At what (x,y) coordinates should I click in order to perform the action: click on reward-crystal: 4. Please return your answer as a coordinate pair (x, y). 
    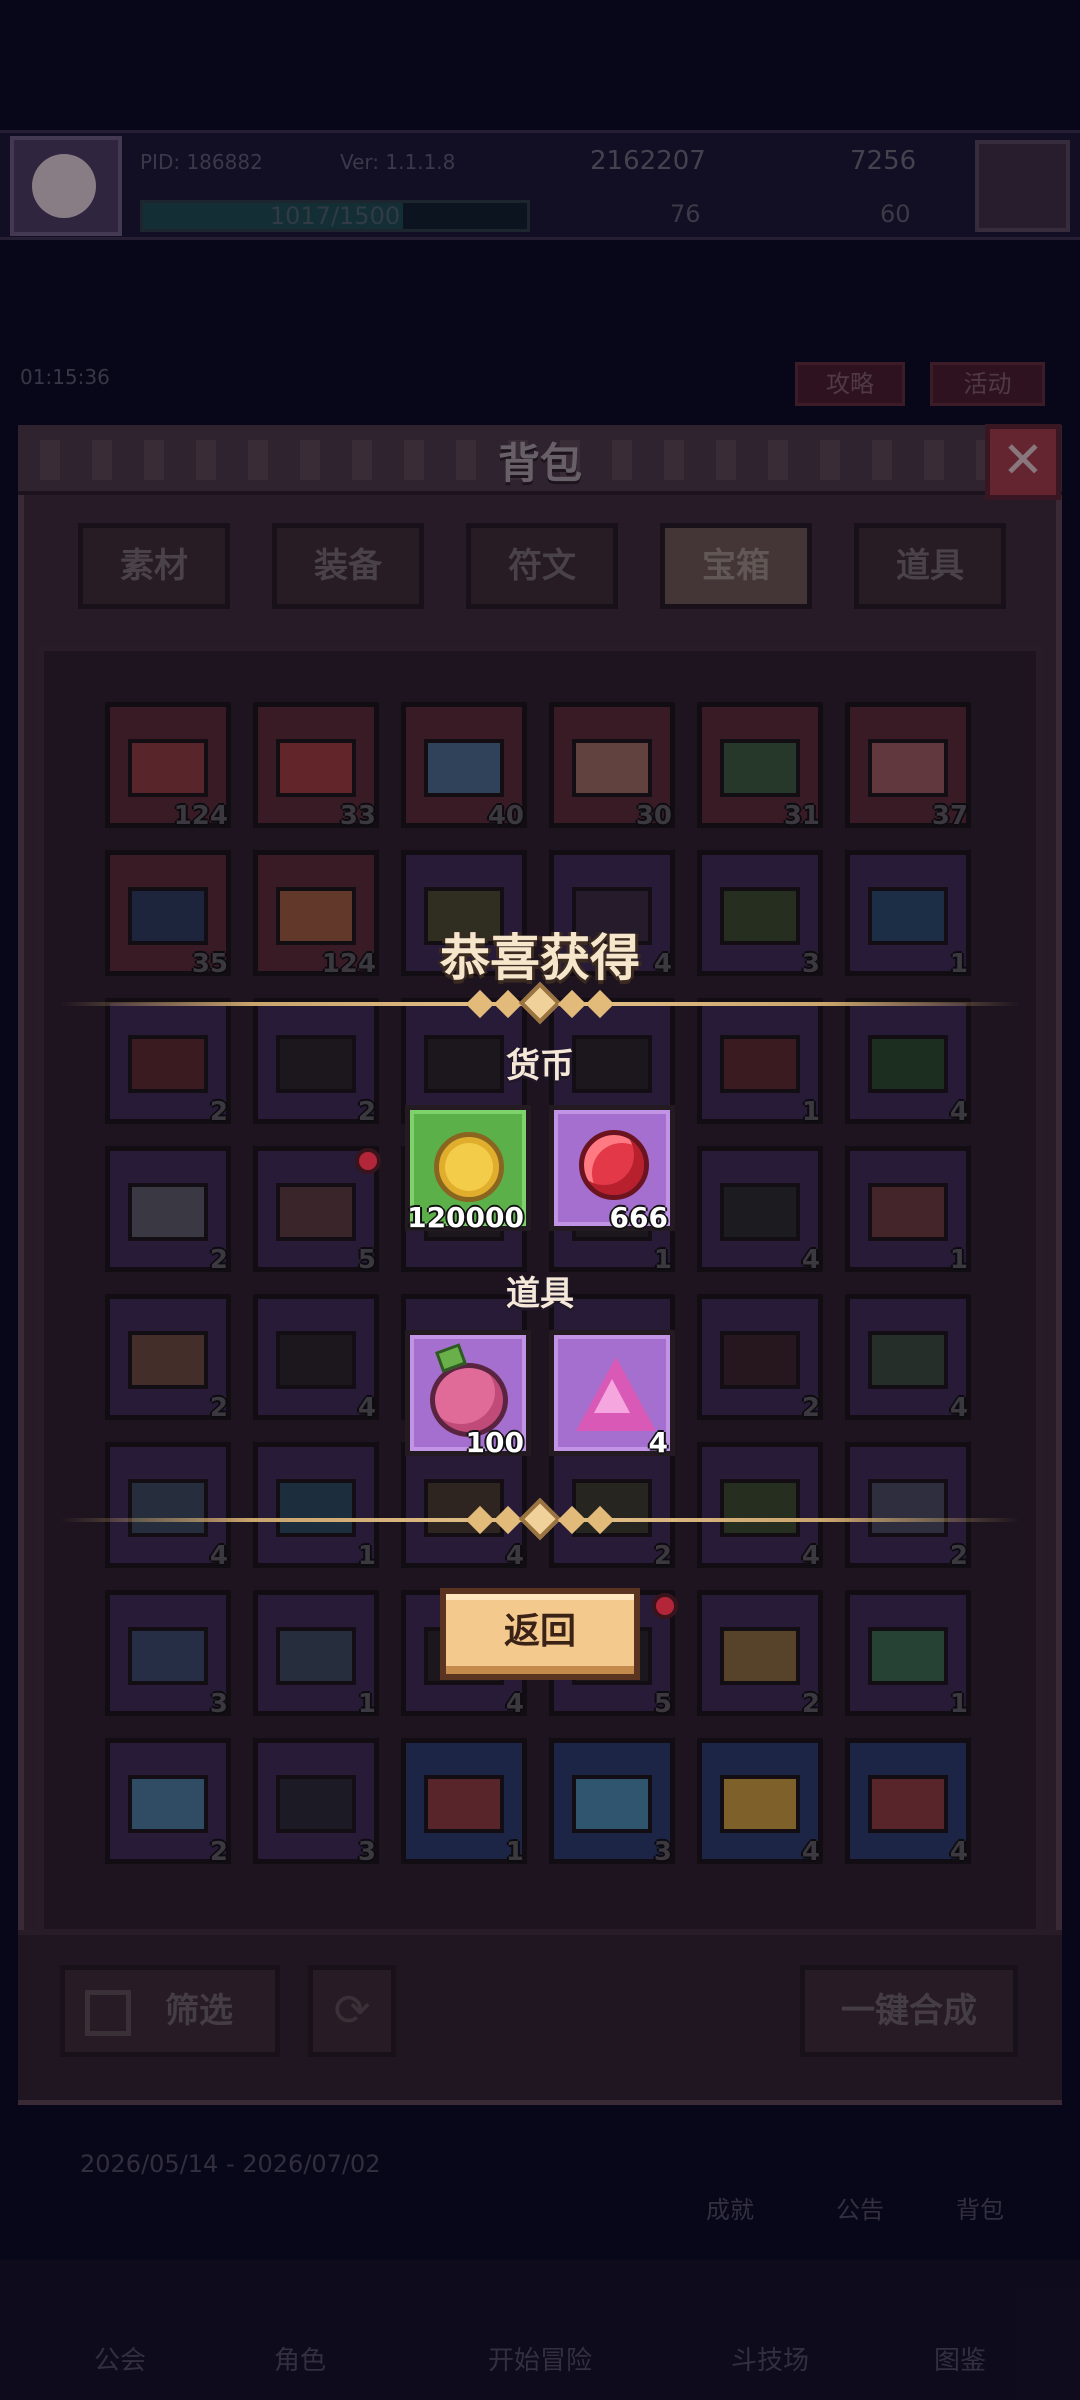
    Looking at the image, I should click on (612, 1394).